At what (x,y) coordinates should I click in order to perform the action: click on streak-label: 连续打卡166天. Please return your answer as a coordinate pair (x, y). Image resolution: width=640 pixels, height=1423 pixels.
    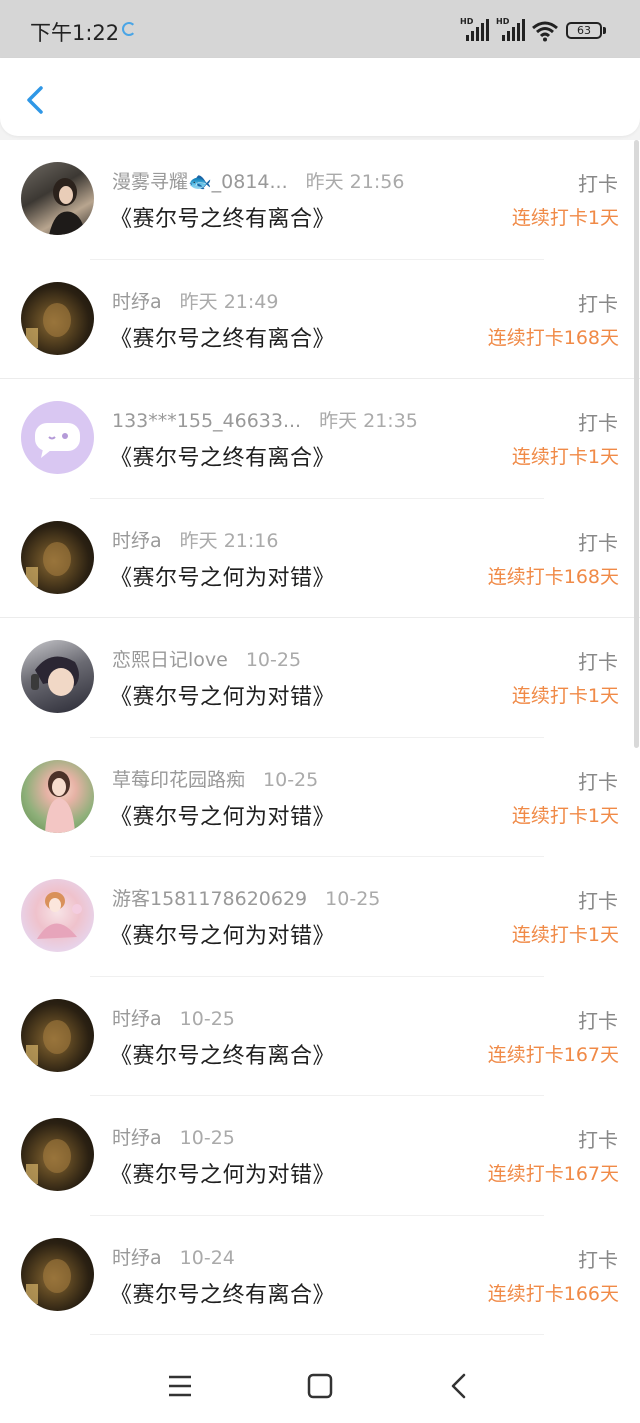
    Looking at the image, I should click on (553, 1293).